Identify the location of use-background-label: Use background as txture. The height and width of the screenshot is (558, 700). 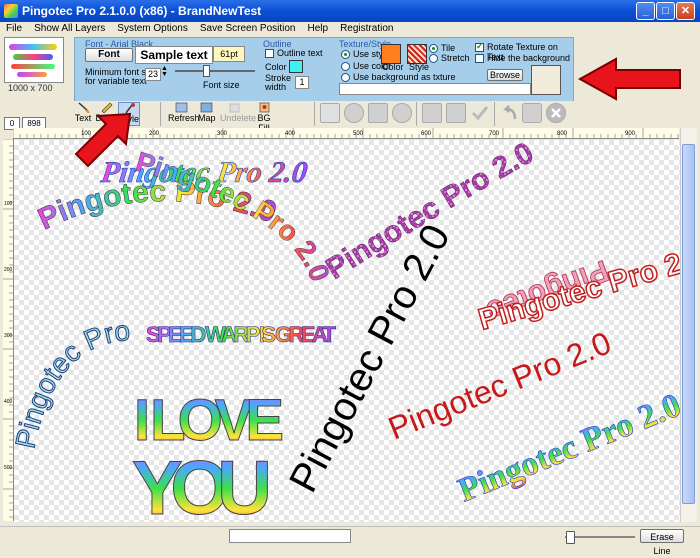
(404, 77).